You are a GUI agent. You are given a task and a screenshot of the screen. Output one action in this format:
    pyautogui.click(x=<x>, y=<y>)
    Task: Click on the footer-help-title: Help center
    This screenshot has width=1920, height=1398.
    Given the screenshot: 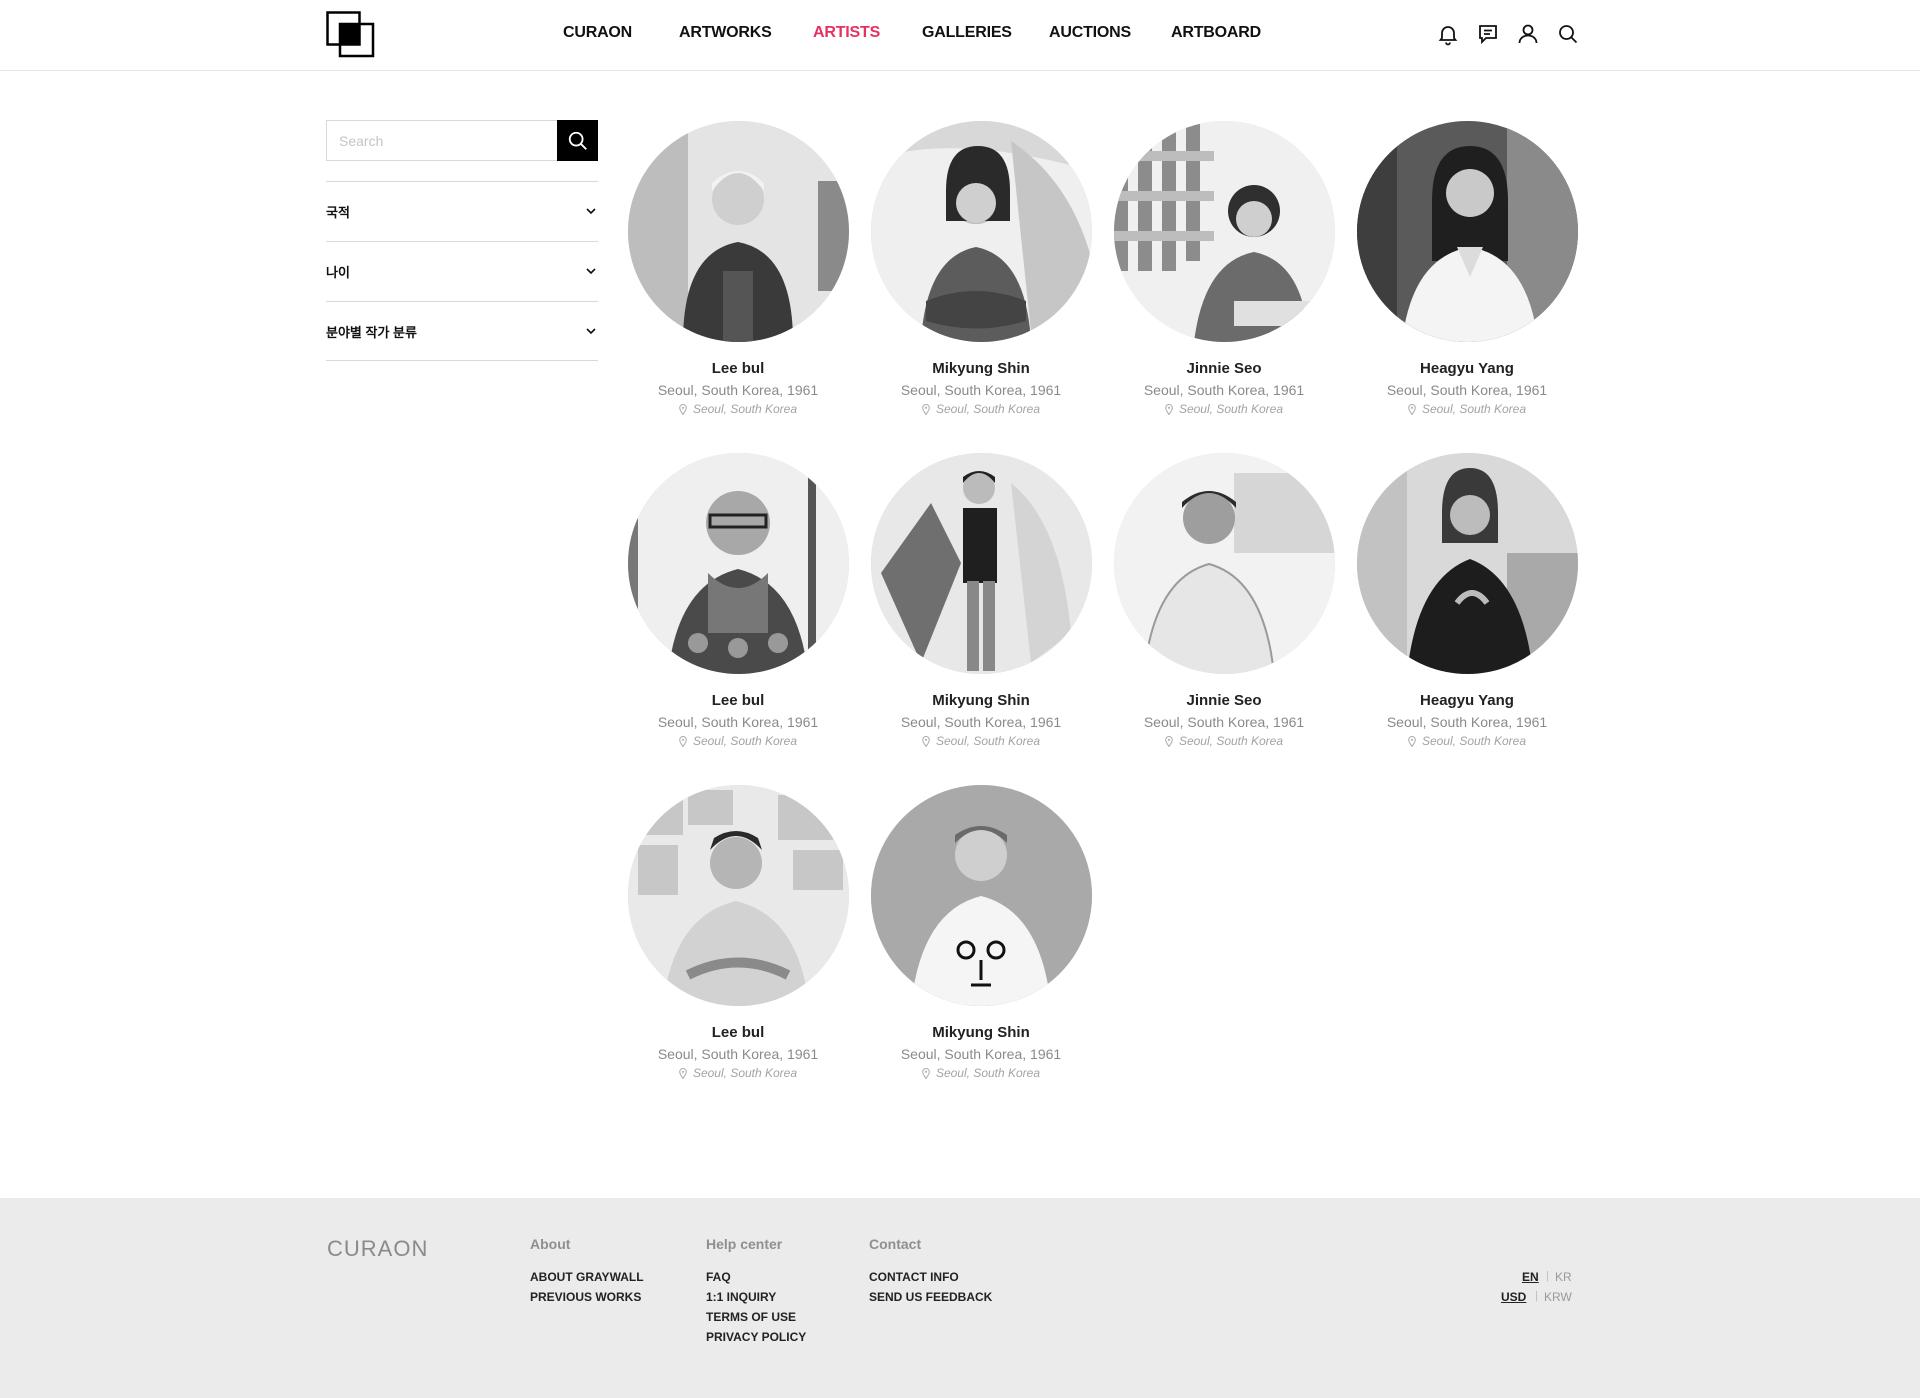 What is the action you would take?
    pyautogui.click(x=744, y=1244)
    